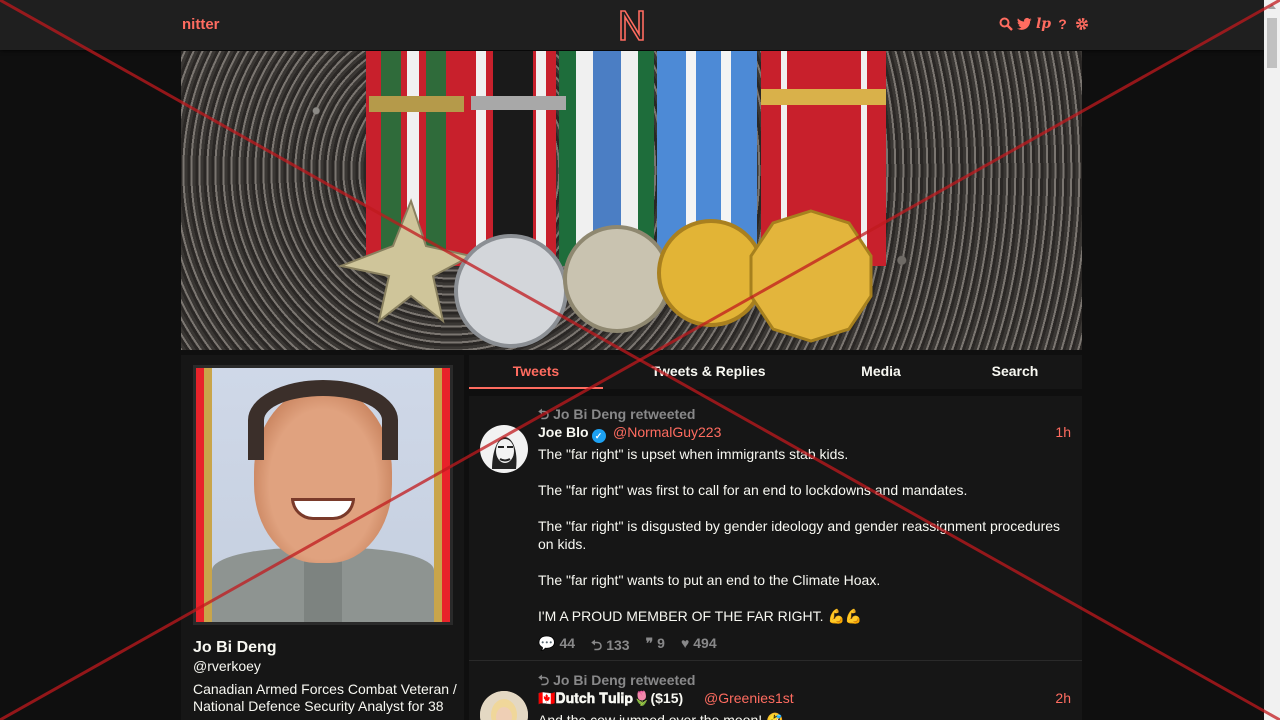 The height and width of the screenshot is (720, 1280). I want to click on help-icon: ?, so click(1062, 24).